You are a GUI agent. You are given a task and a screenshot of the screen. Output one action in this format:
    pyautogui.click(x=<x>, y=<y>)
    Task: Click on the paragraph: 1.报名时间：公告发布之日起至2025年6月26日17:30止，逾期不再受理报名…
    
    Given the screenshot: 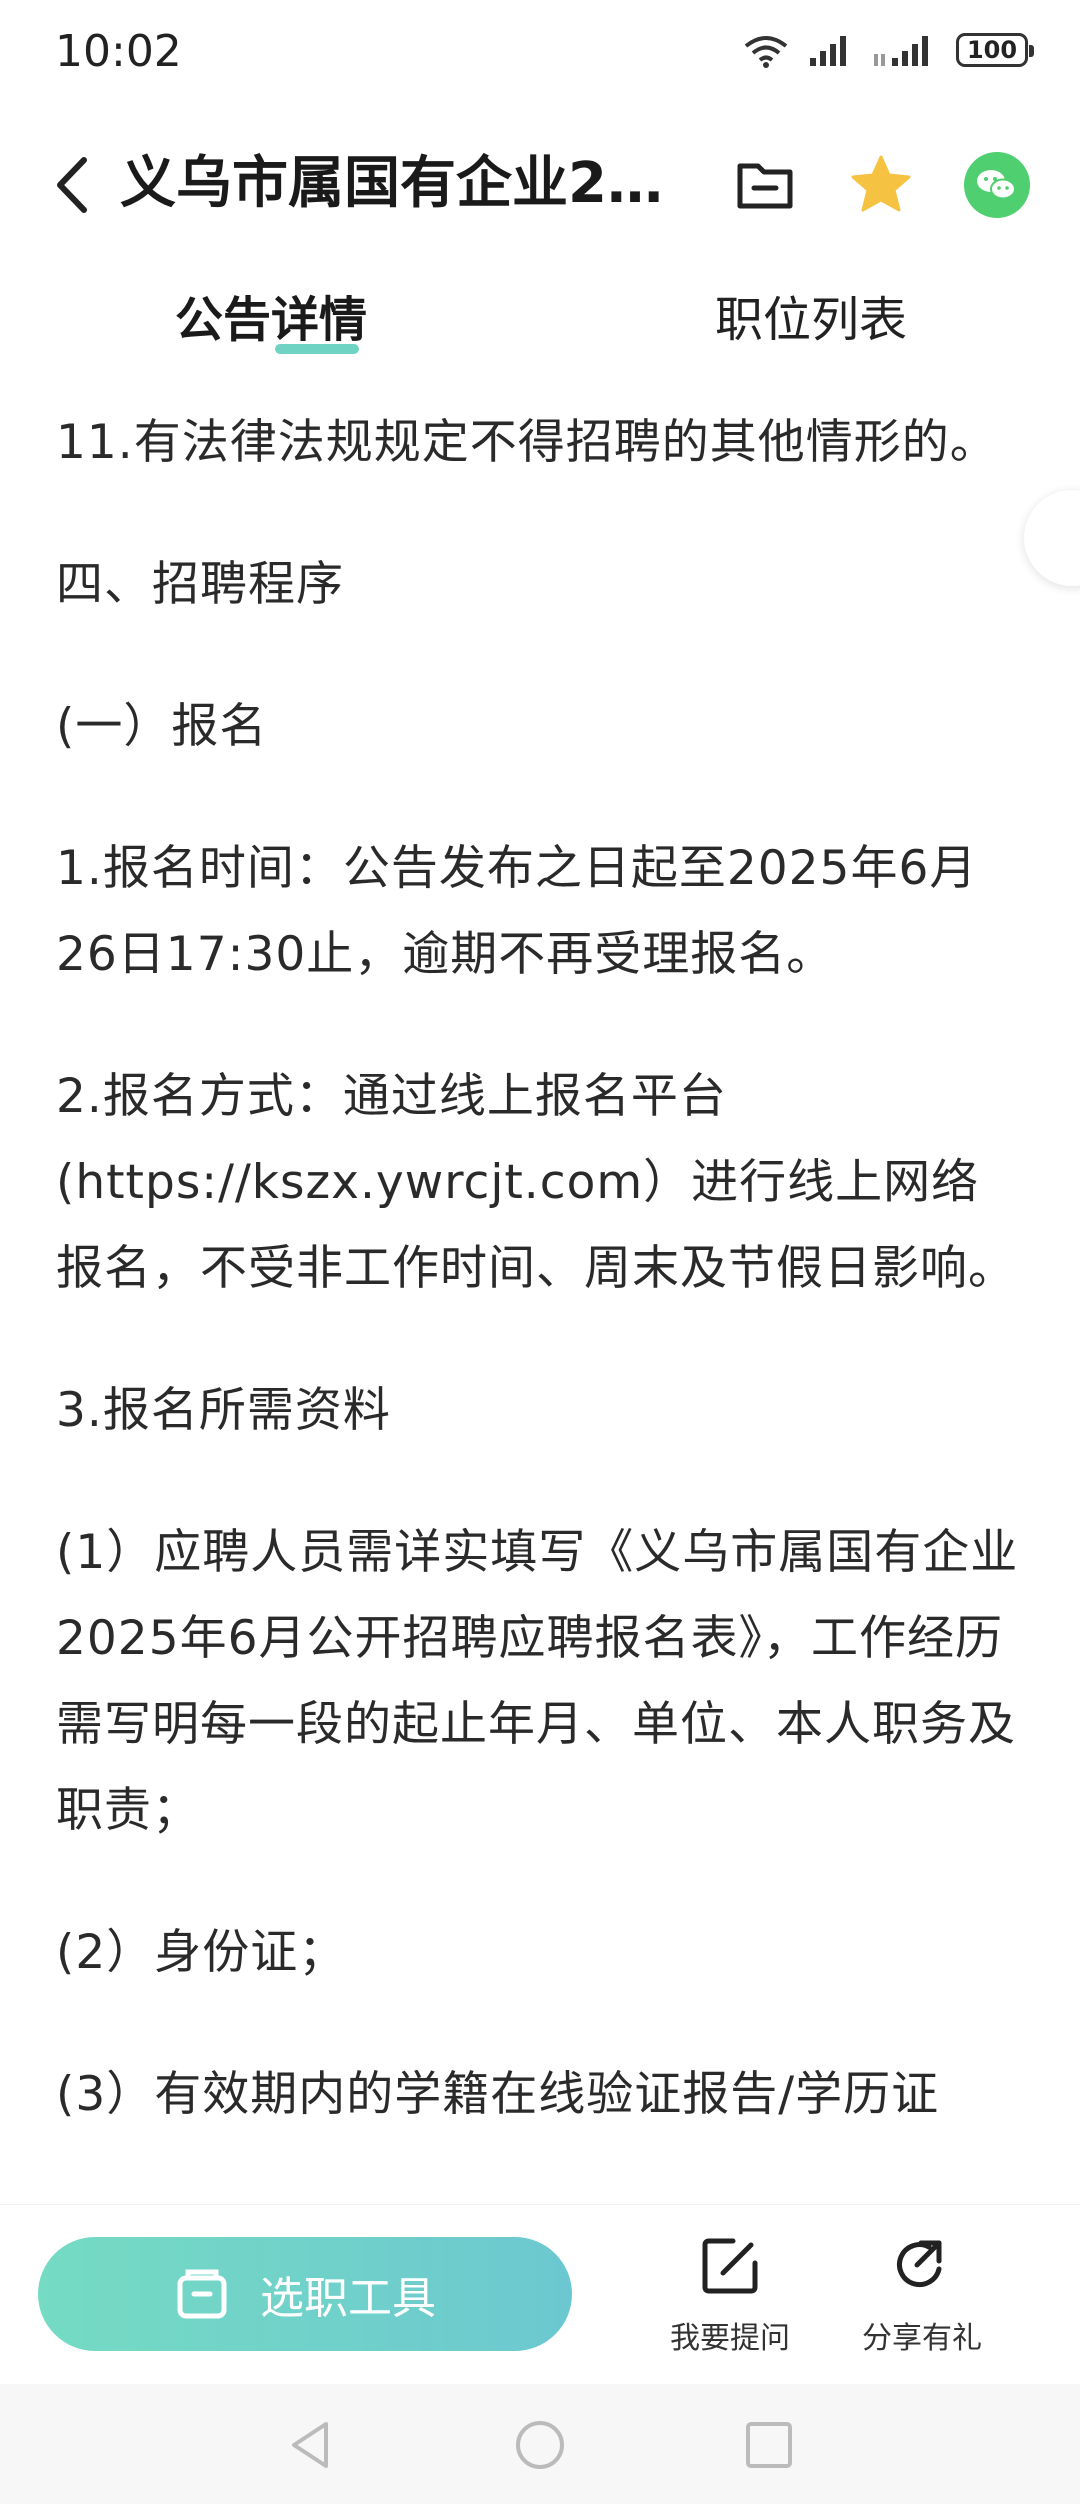 What is the action you would take?
    pyautogui.click(x=517, y=911)
    